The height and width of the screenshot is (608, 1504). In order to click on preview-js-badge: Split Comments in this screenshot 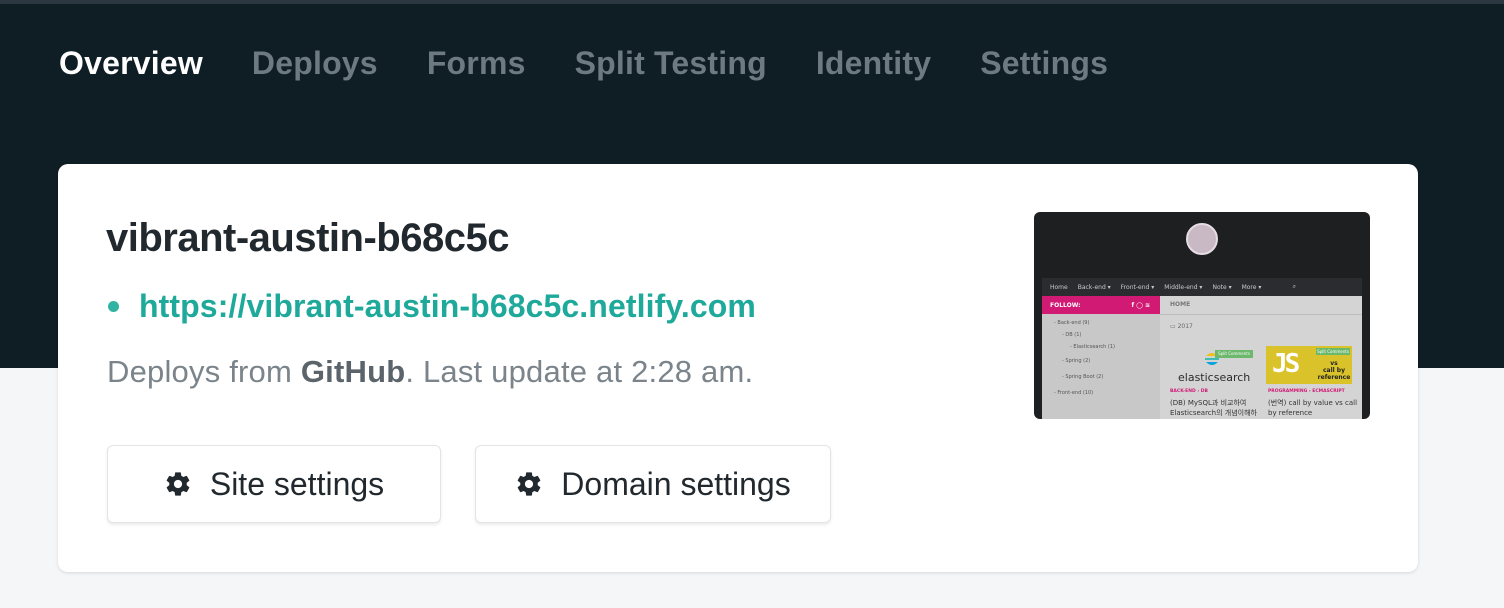, I will do `click(1333, 351)`.